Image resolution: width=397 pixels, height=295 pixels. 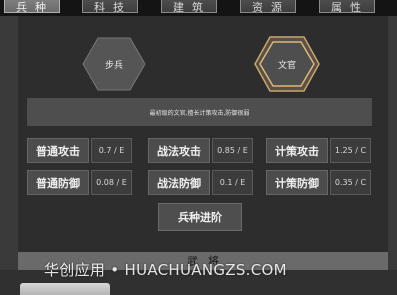 What do you see at coordinates (179, 182) in the screenshot?
I see `stat-label: 战法防御` at bounding box center [179, 182].